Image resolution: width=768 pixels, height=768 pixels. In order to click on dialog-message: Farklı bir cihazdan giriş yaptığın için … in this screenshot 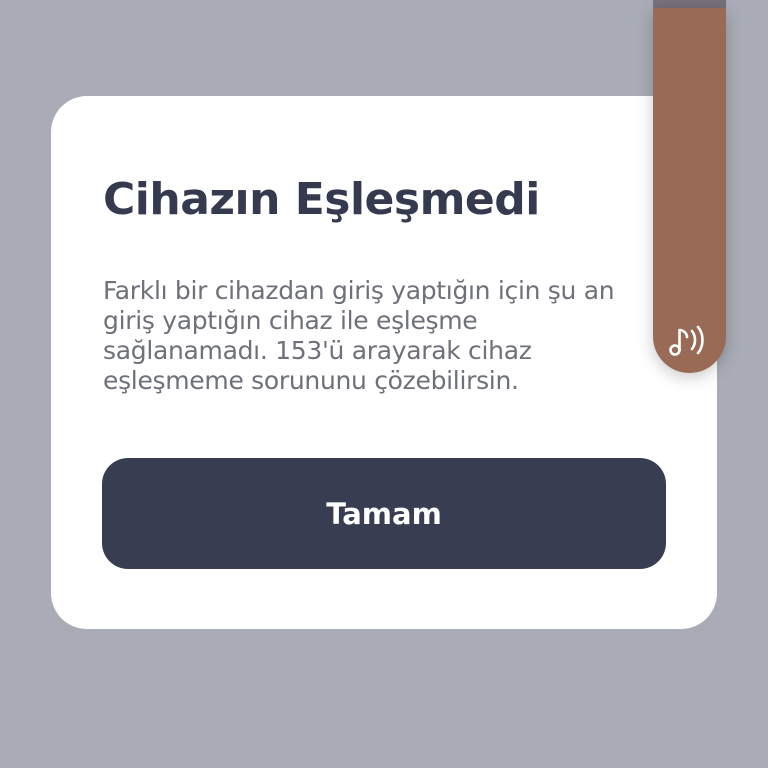, I will do `click(359, 335)`.